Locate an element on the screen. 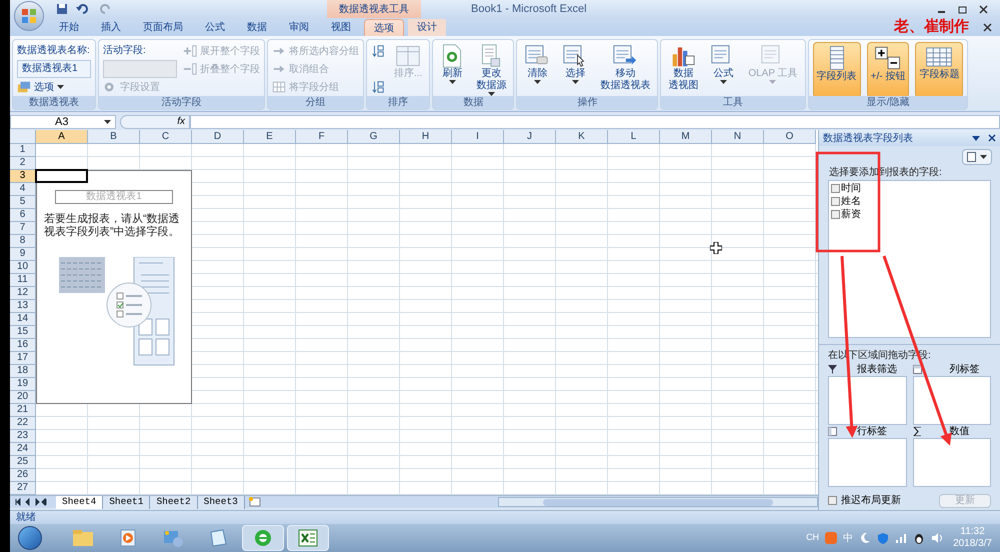  row-header: 4 is located at coordinates (23, 189).